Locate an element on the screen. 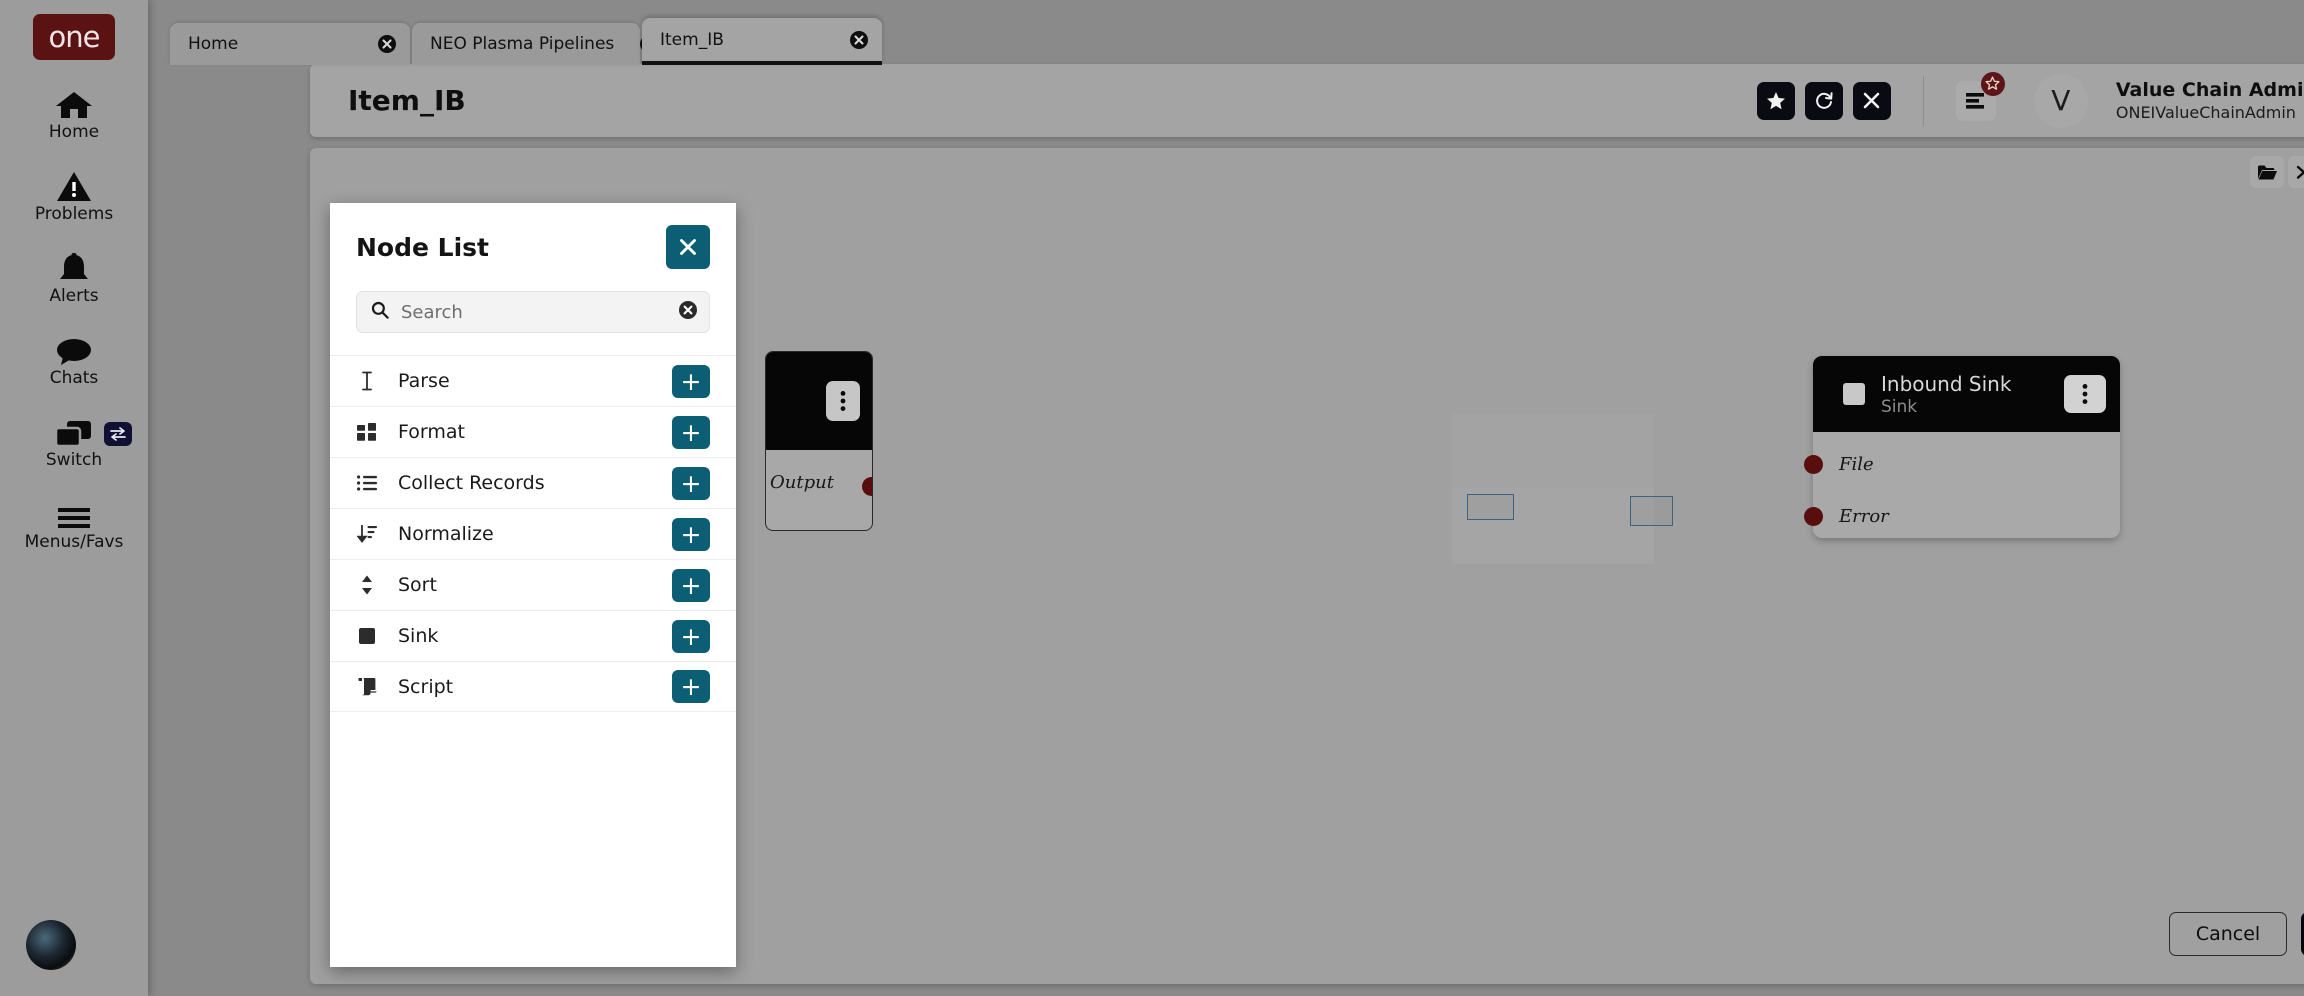  tab-label: Item_IB is located at coordinates (692, 39).